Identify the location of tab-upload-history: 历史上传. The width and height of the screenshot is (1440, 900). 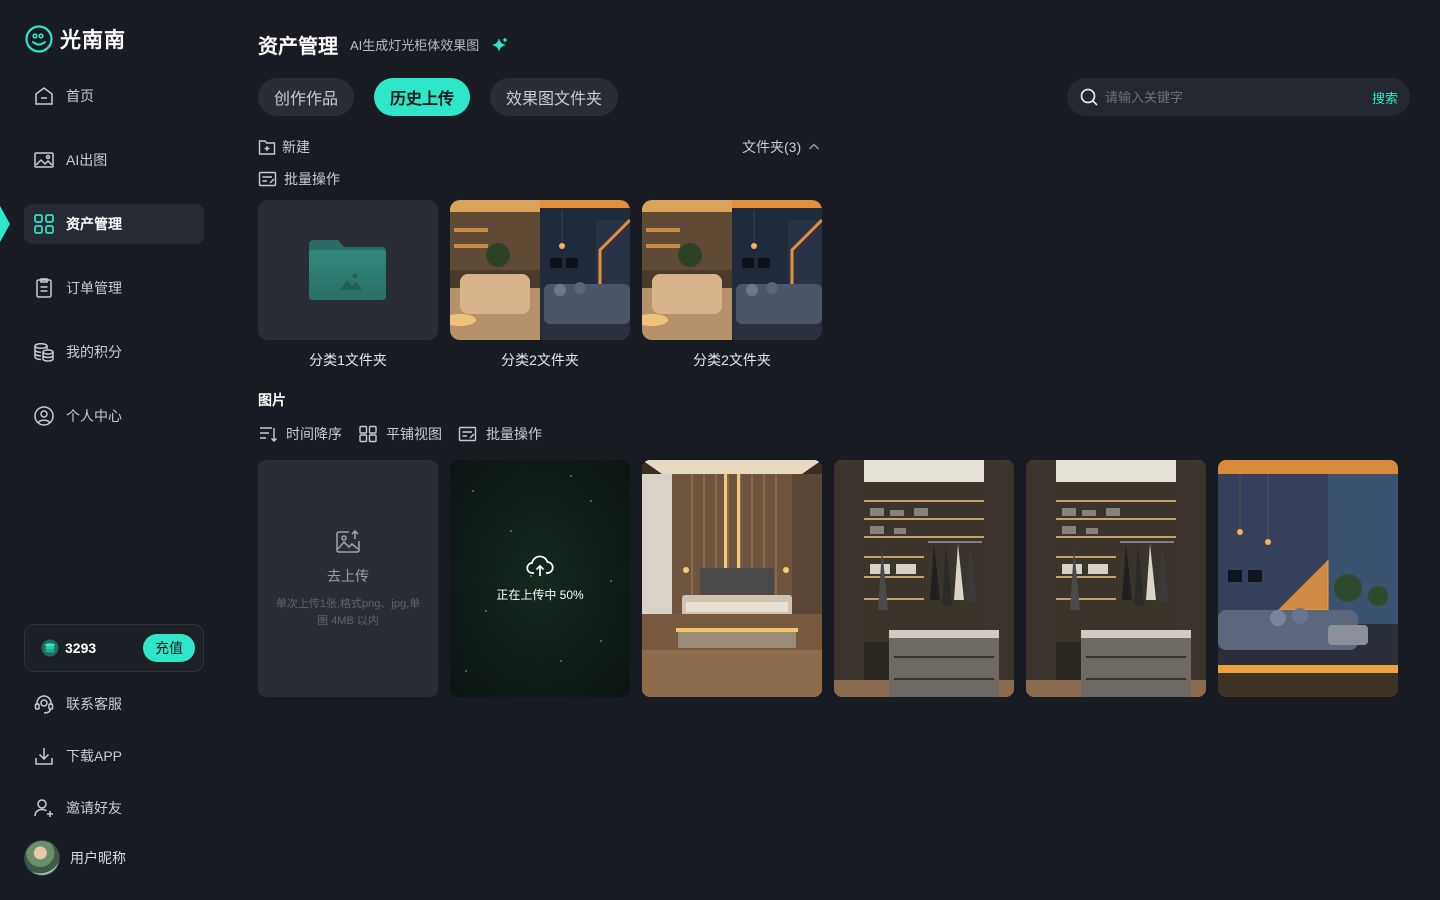
(422, 97).